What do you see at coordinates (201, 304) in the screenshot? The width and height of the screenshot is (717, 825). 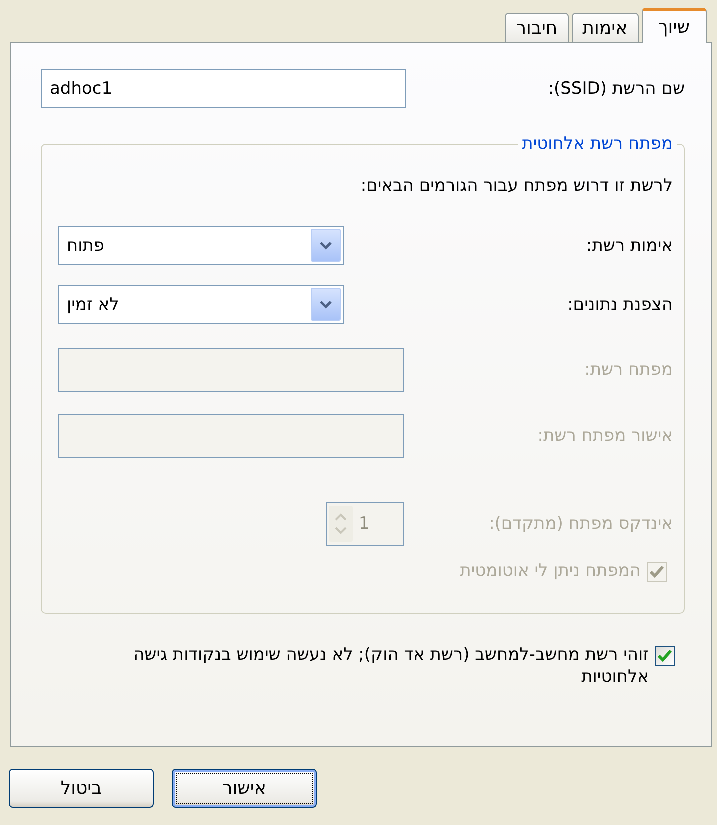 I see `dropdown: לא זמין` at bounding box center [201, 304].